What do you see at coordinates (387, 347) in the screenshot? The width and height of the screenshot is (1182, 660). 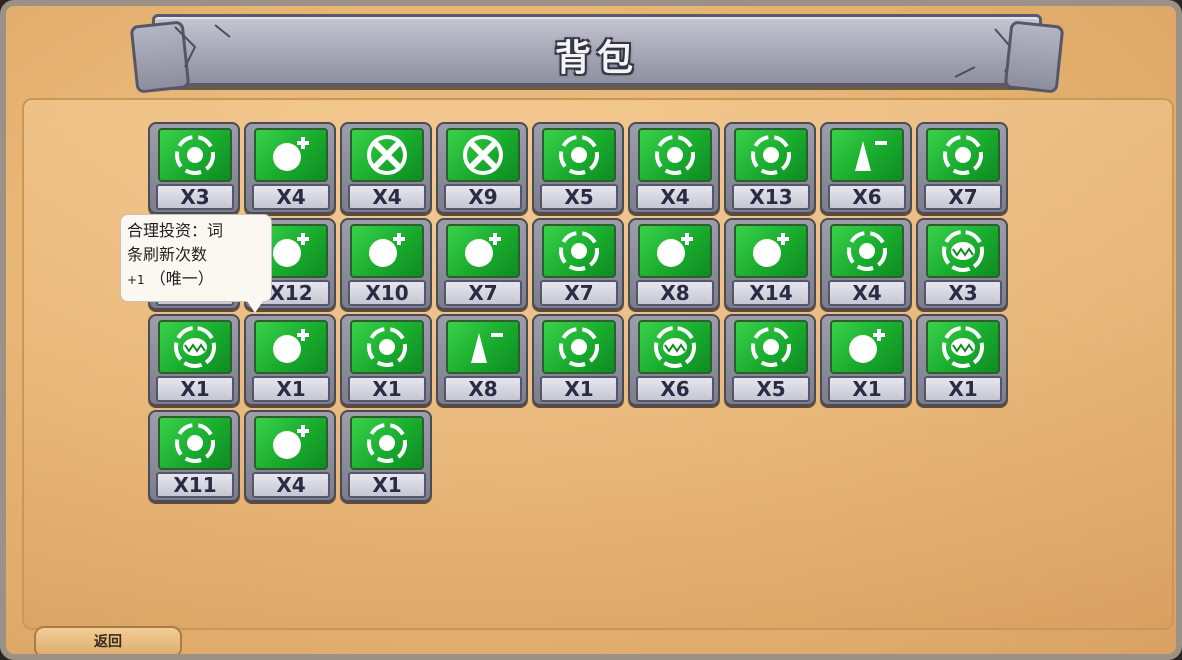 I see `zero-ring-icon` at bounding box center [387, 347].